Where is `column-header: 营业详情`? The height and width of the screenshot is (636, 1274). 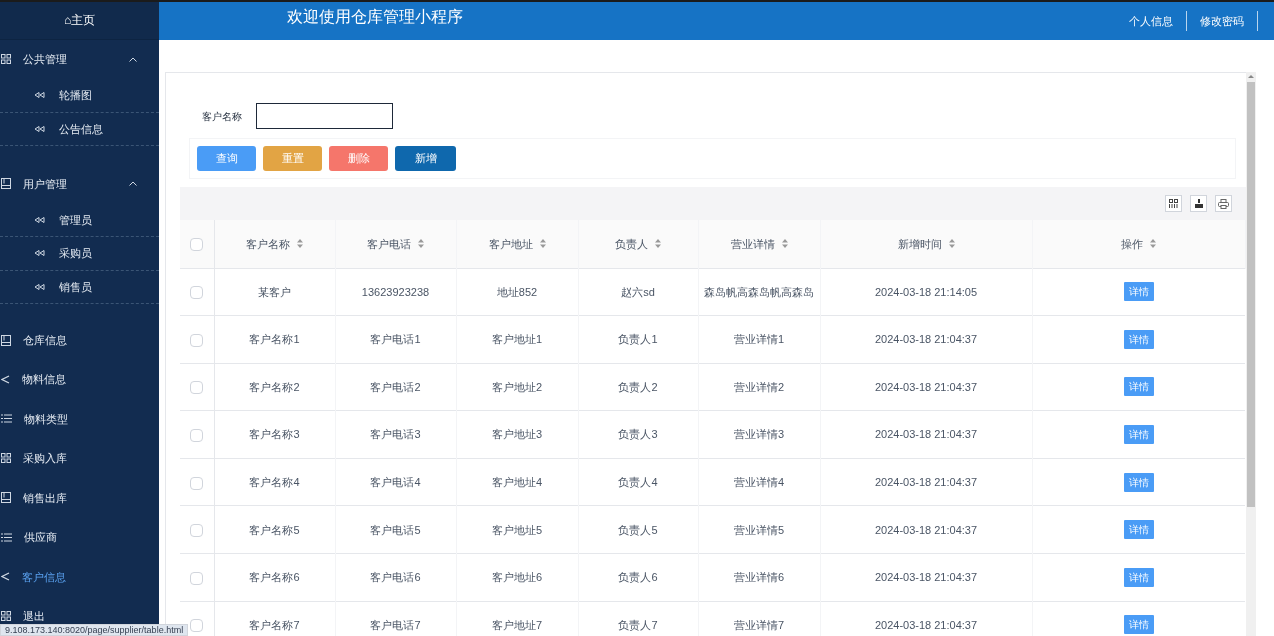
column-header: 营业详情 is located at coordinates (752, 243).